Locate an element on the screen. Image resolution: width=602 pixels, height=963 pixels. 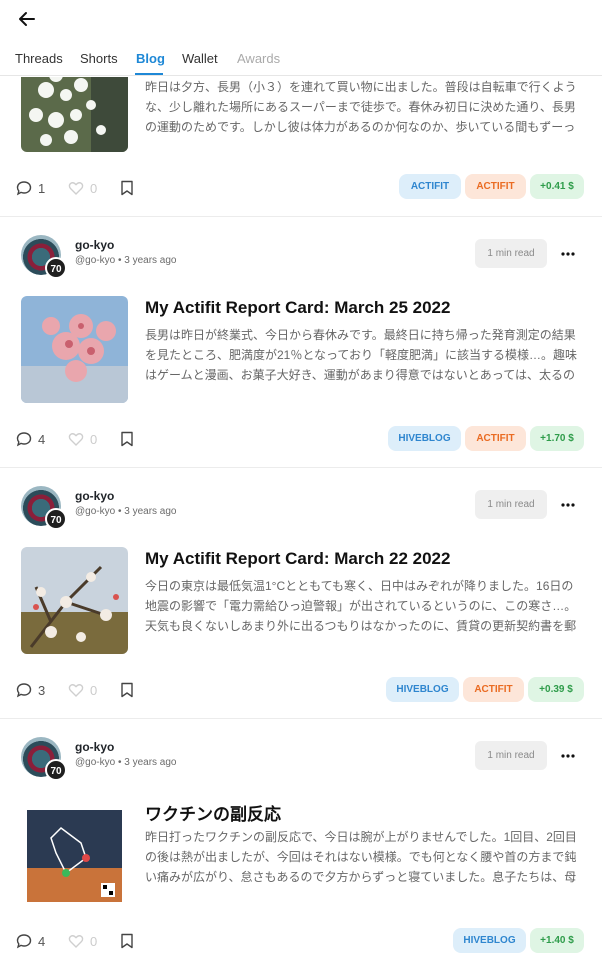
comment-count: 3 is located at coordinates (42, 690).